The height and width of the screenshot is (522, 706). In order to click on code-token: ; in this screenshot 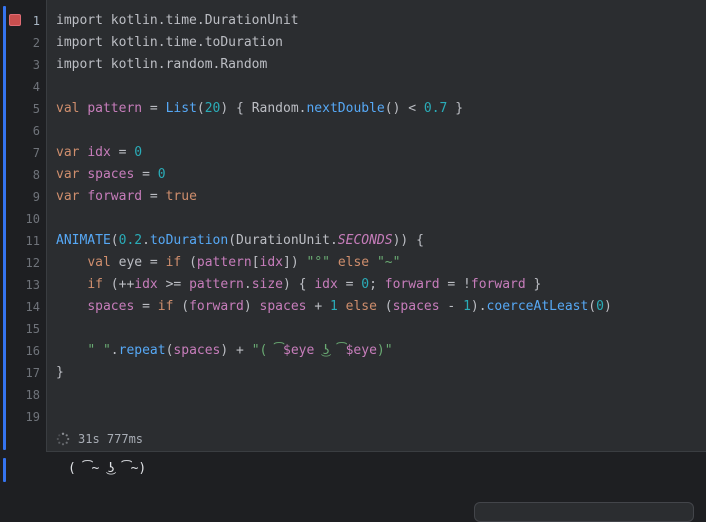, I will do `click(377, 284)`.